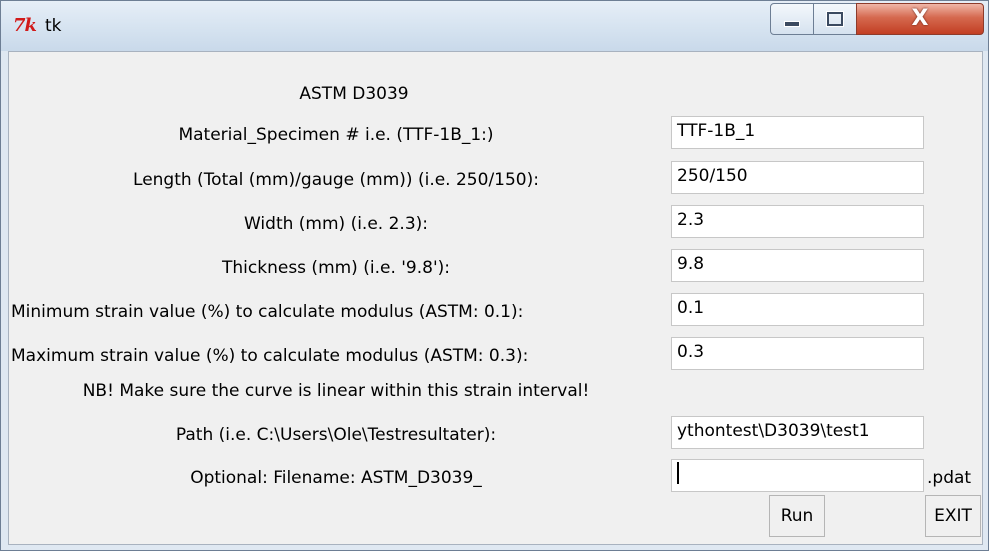 This screenshot has width=989, height=551. Describe the element at coordinates (797, 516) in the screenshot. I see `run-button: Run` at that location.